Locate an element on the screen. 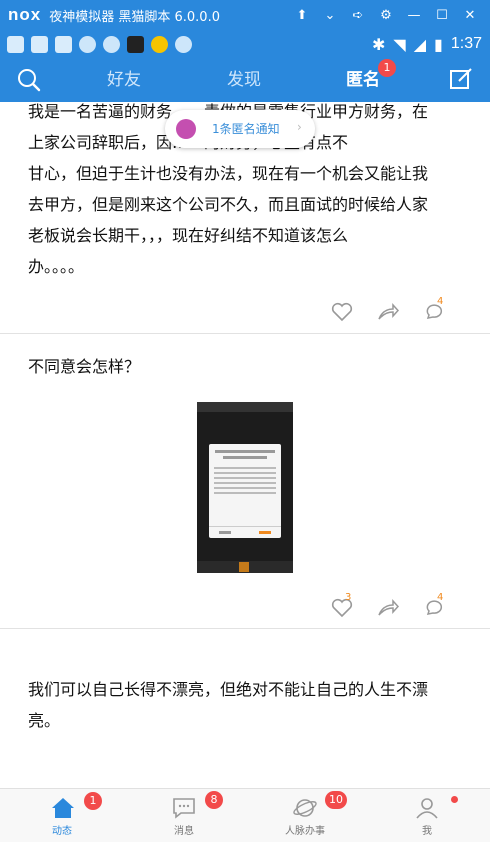  home-icon is located at coordinates (63, 808).